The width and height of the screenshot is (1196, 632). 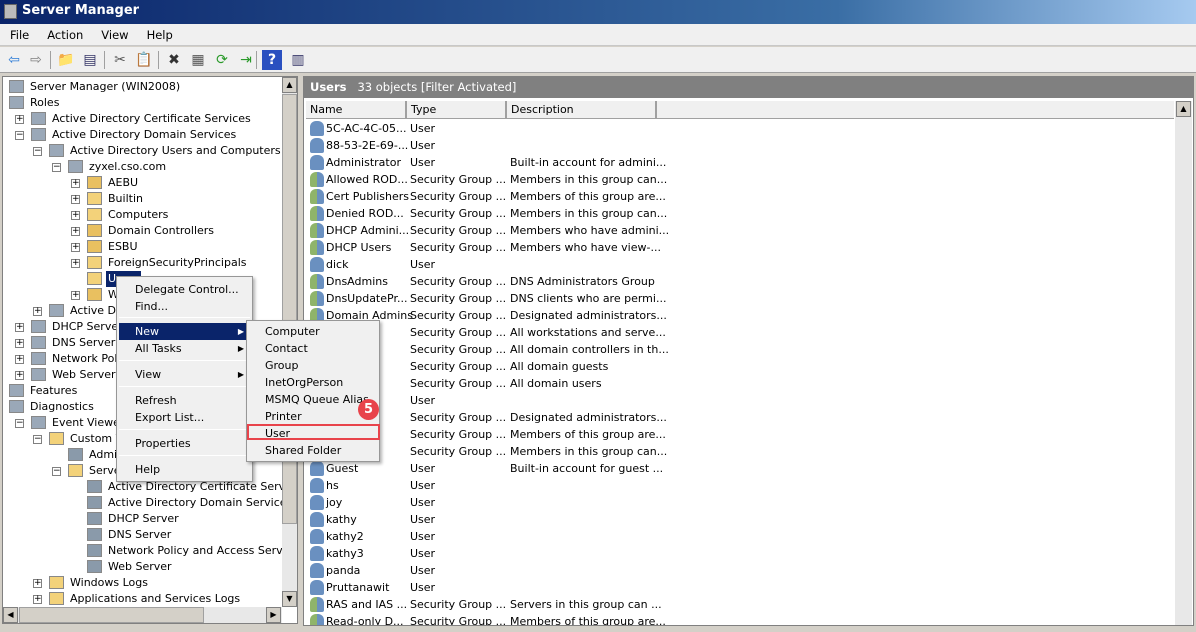 I want to click on cut-icon: ✂, so click(x=120, y=60).